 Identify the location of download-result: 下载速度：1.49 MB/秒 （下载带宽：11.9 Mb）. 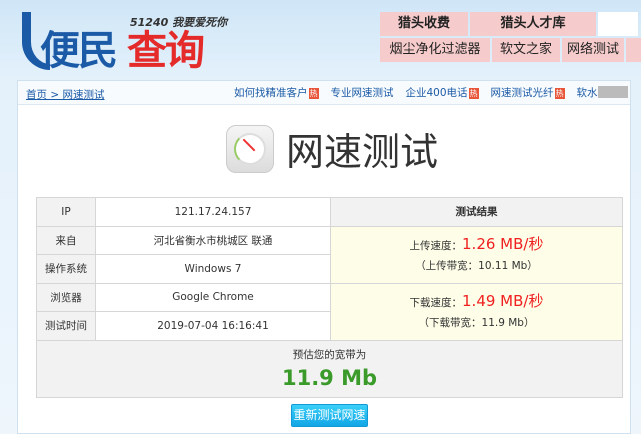
(476, 311).